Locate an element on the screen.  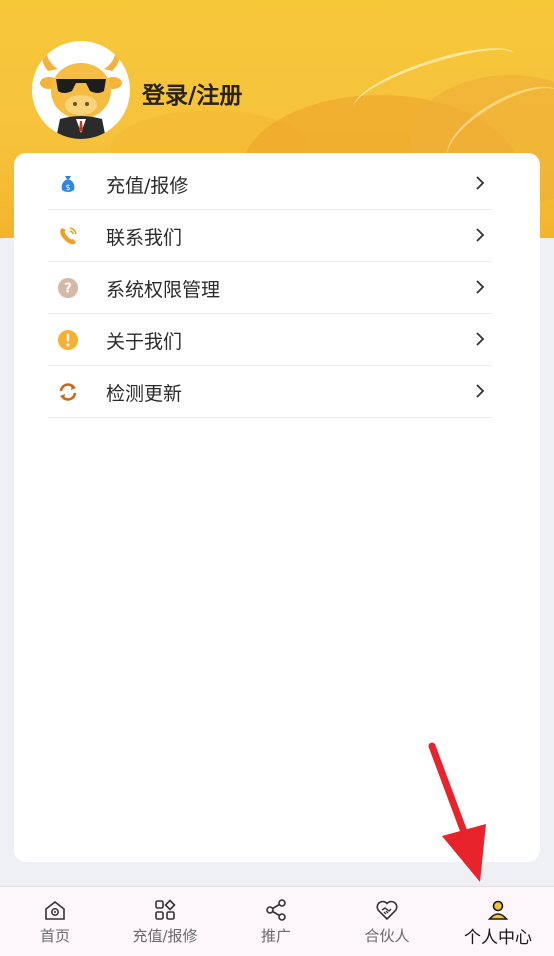
tab-partner: 合伙人 is located at coordinates (387, 921).